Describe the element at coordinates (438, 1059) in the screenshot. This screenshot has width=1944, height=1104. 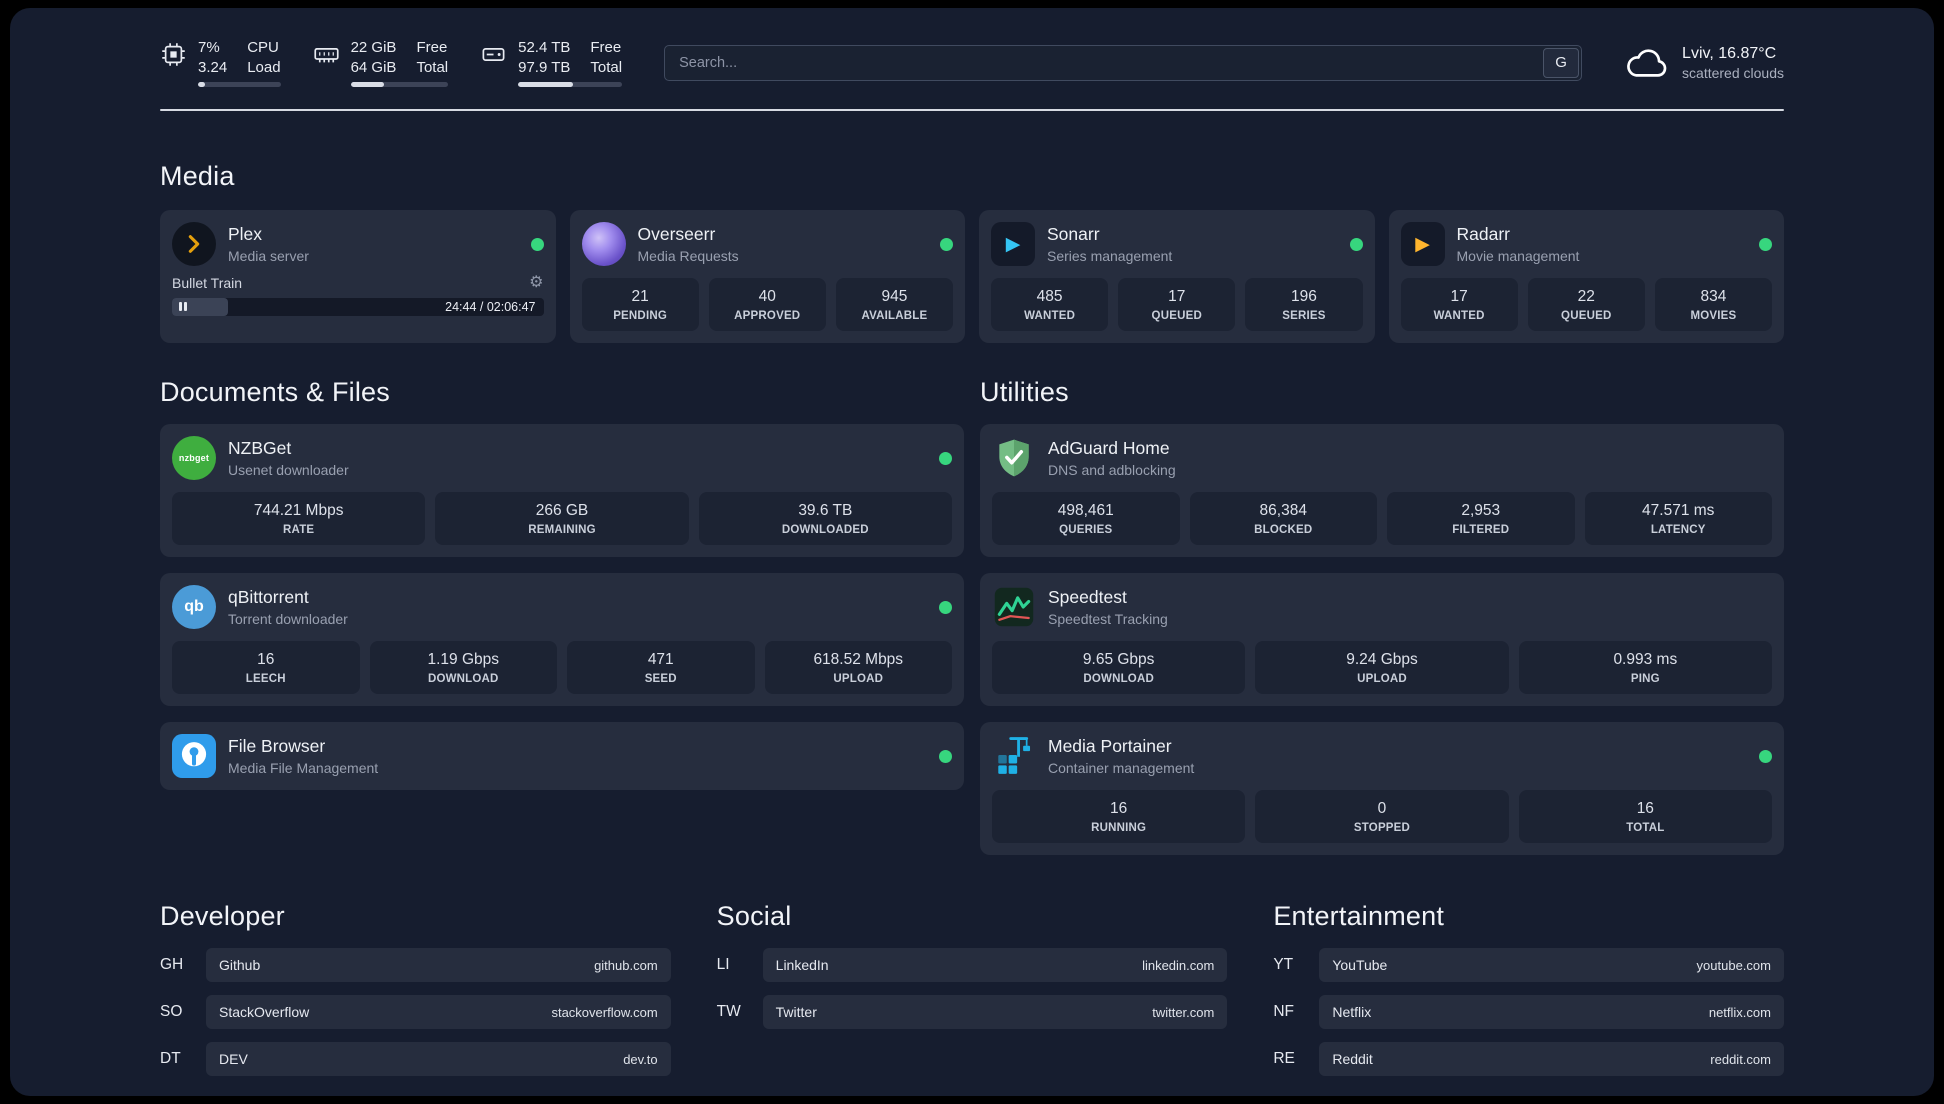
I see `bookmark-link-dev: DEV dev.to` at that location.